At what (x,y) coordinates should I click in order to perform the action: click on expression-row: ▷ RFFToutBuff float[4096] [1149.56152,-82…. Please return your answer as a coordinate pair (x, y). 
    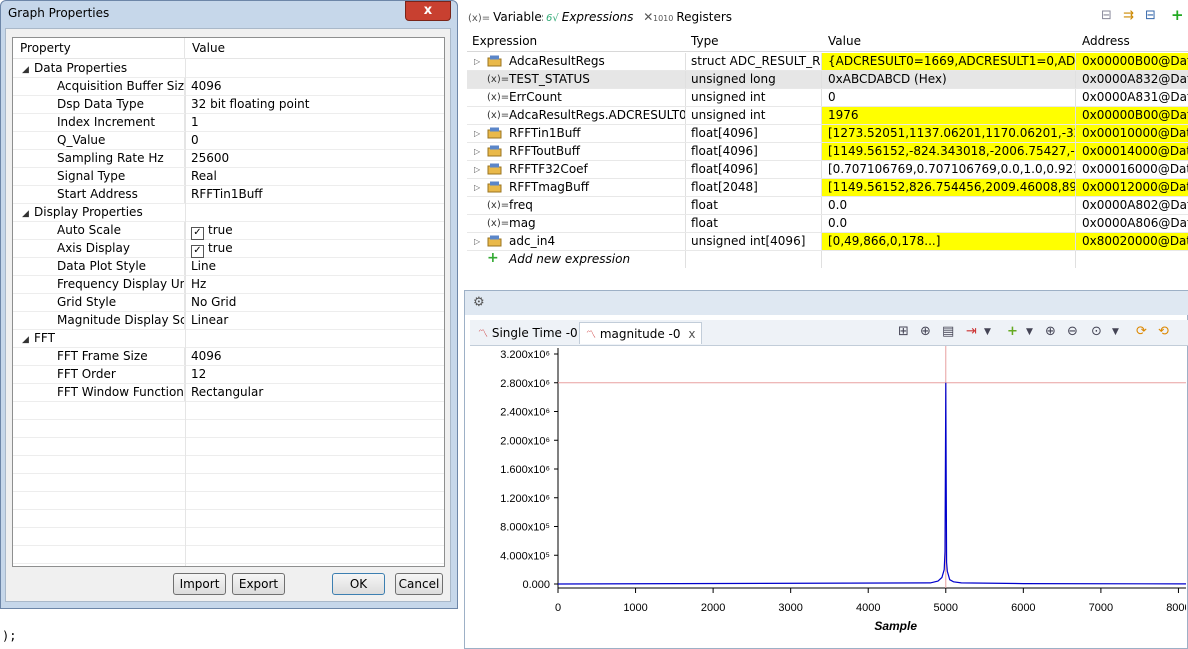
    Looking at the image, I should click on (827, 152).